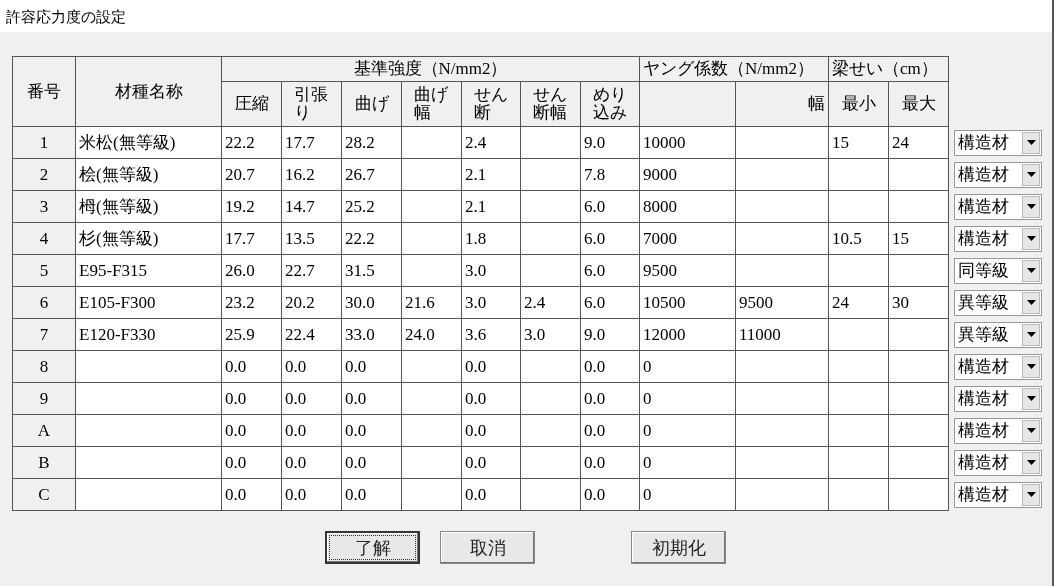  I want to click on table-cell: 23.2, so click(251, 302).